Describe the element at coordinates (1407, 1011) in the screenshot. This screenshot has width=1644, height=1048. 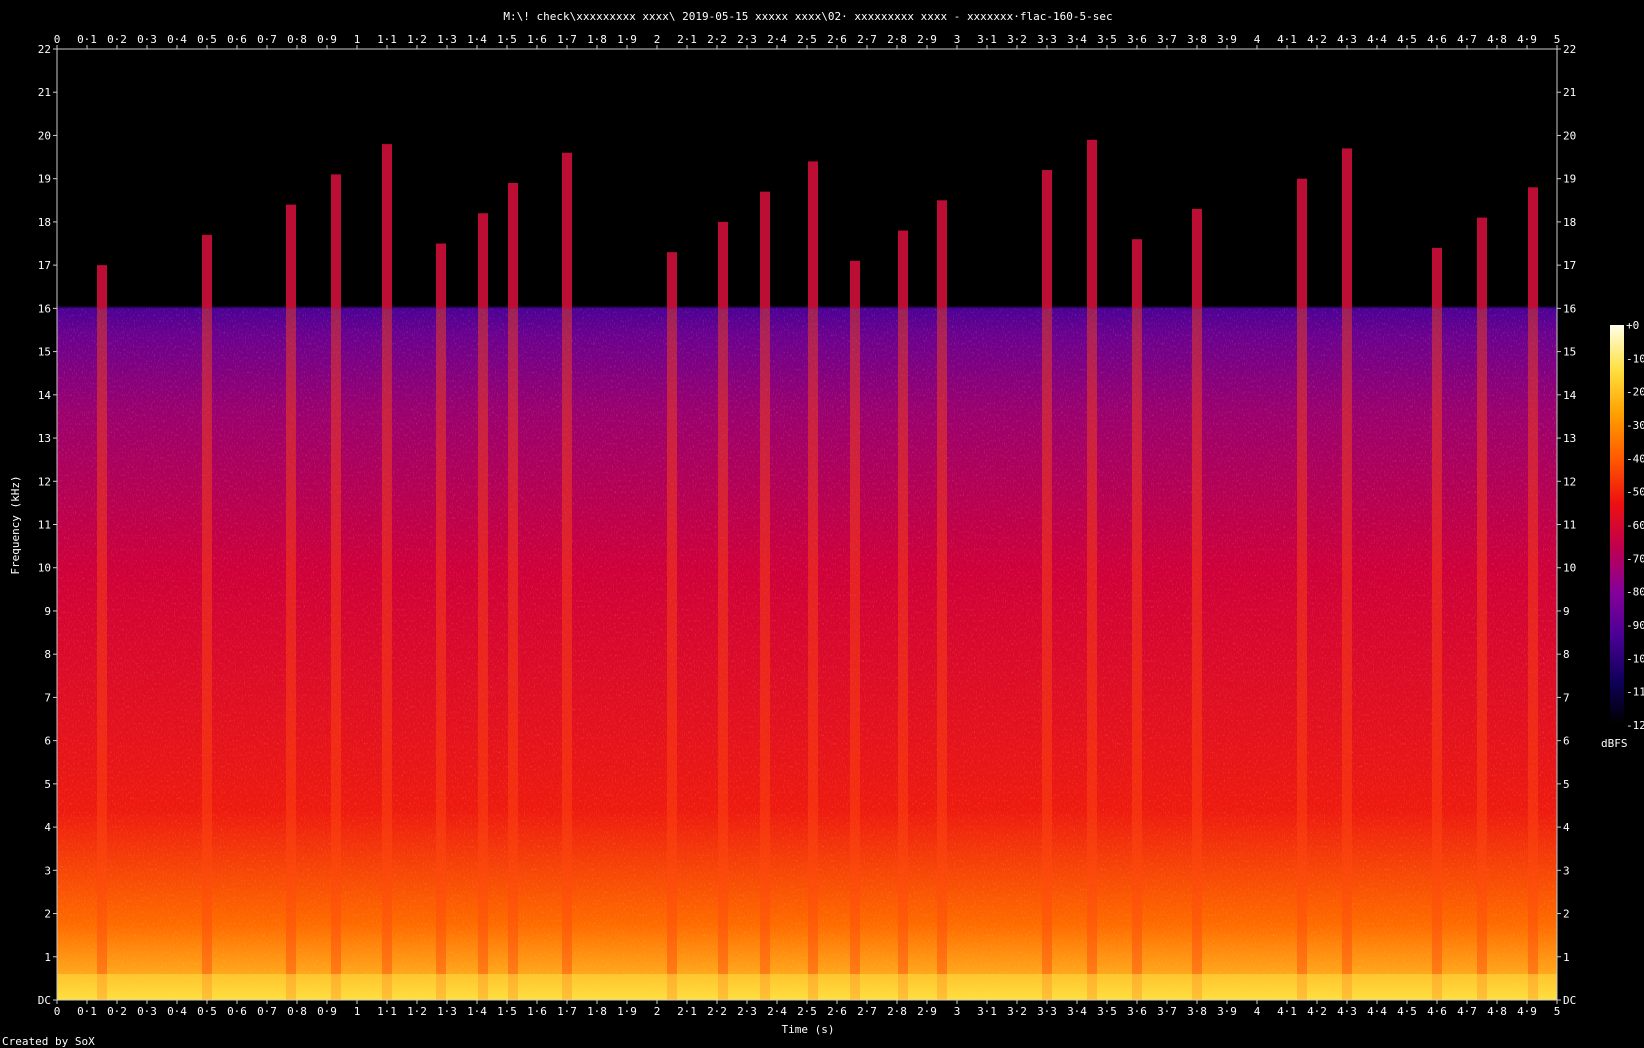
I see `x-tick-bottom-label: 4·5` at that location.